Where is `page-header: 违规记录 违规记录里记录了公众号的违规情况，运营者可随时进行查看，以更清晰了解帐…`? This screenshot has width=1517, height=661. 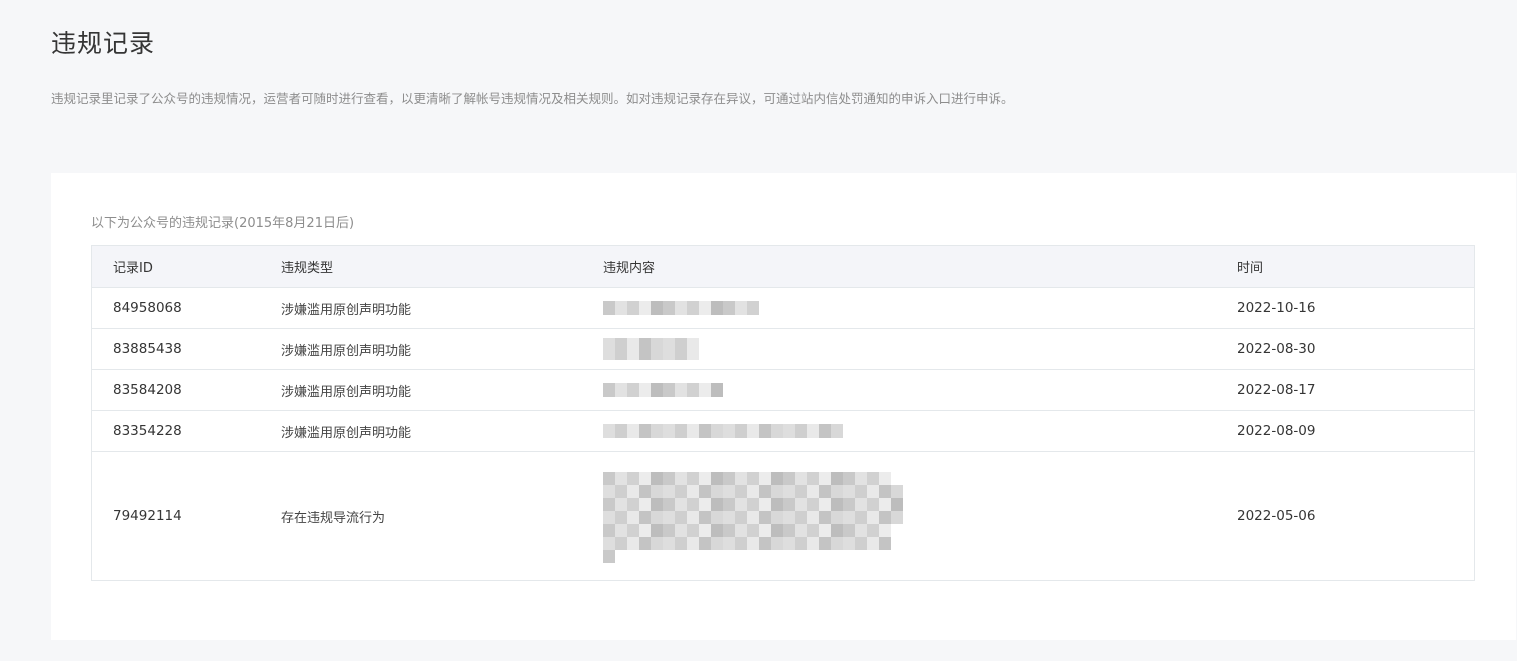 page-header: 违规记录 违规记录里记录了公众号的违规情况，运营者可随时进行查看，以更清晰了解帐… is located at coordinates (751, 67).